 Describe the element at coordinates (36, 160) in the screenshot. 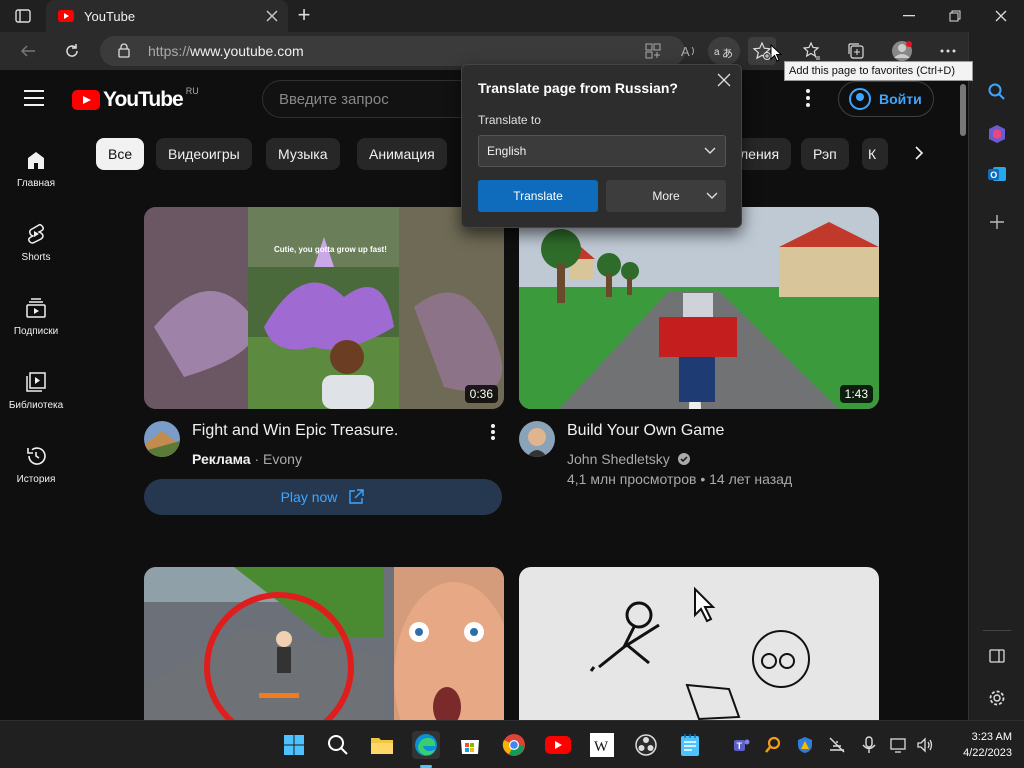

I see `home-icon` at that location.